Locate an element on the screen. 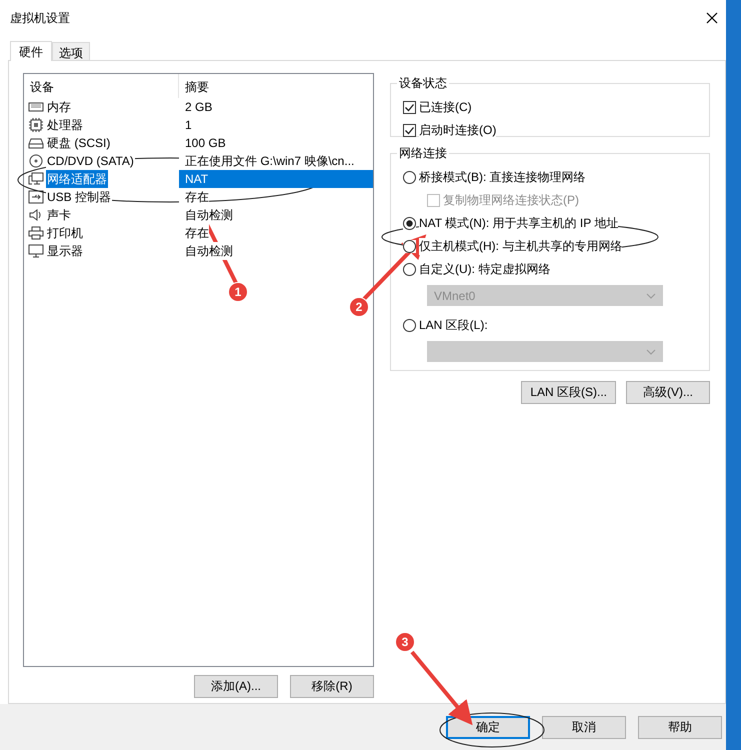 Image resolution: width=741 pixels, height=750 pixels. tab: 硬件 is located at coordinates (31, 51).